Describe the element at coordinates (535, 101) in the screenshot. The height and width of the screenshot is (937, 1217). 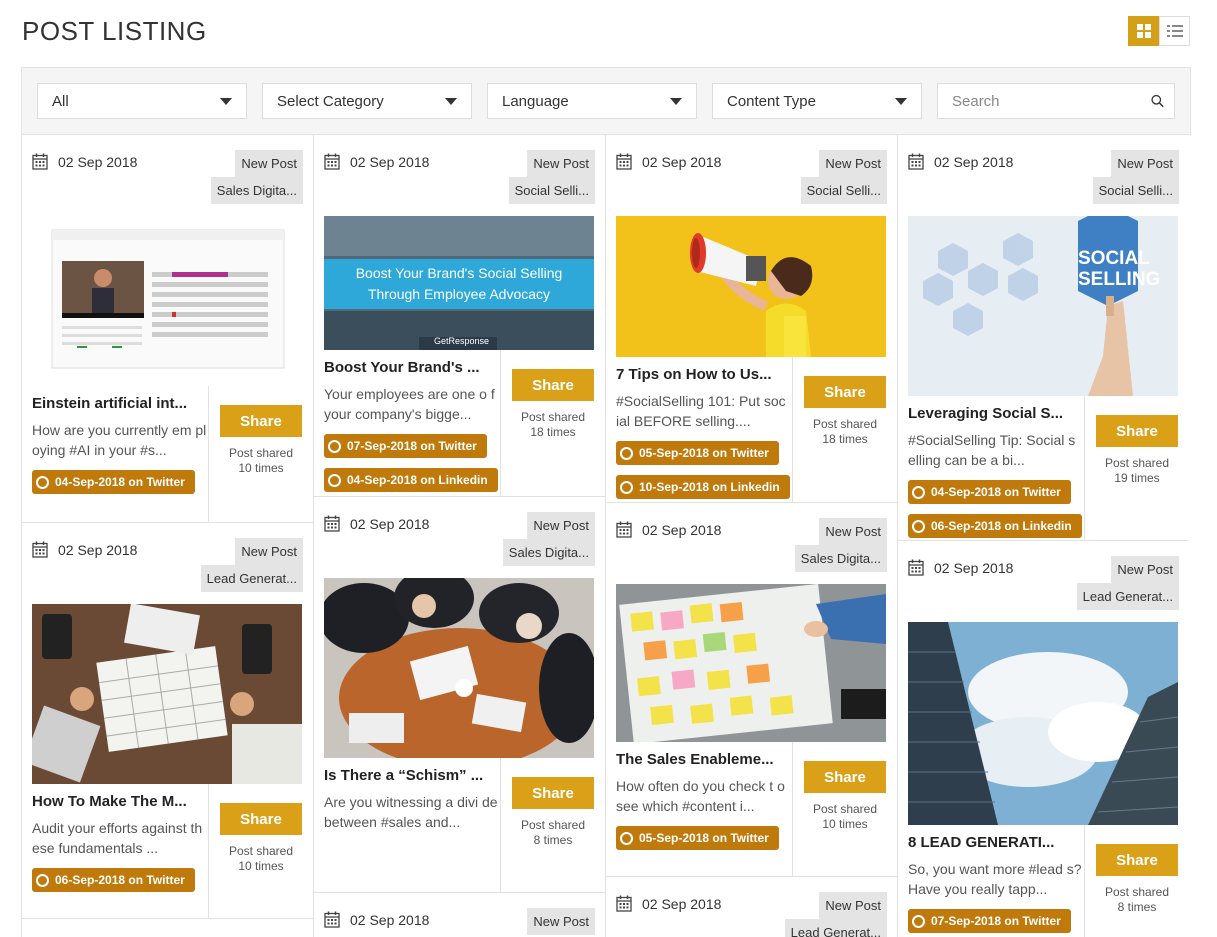
I see `language-dropdown-value: Language` at that location.